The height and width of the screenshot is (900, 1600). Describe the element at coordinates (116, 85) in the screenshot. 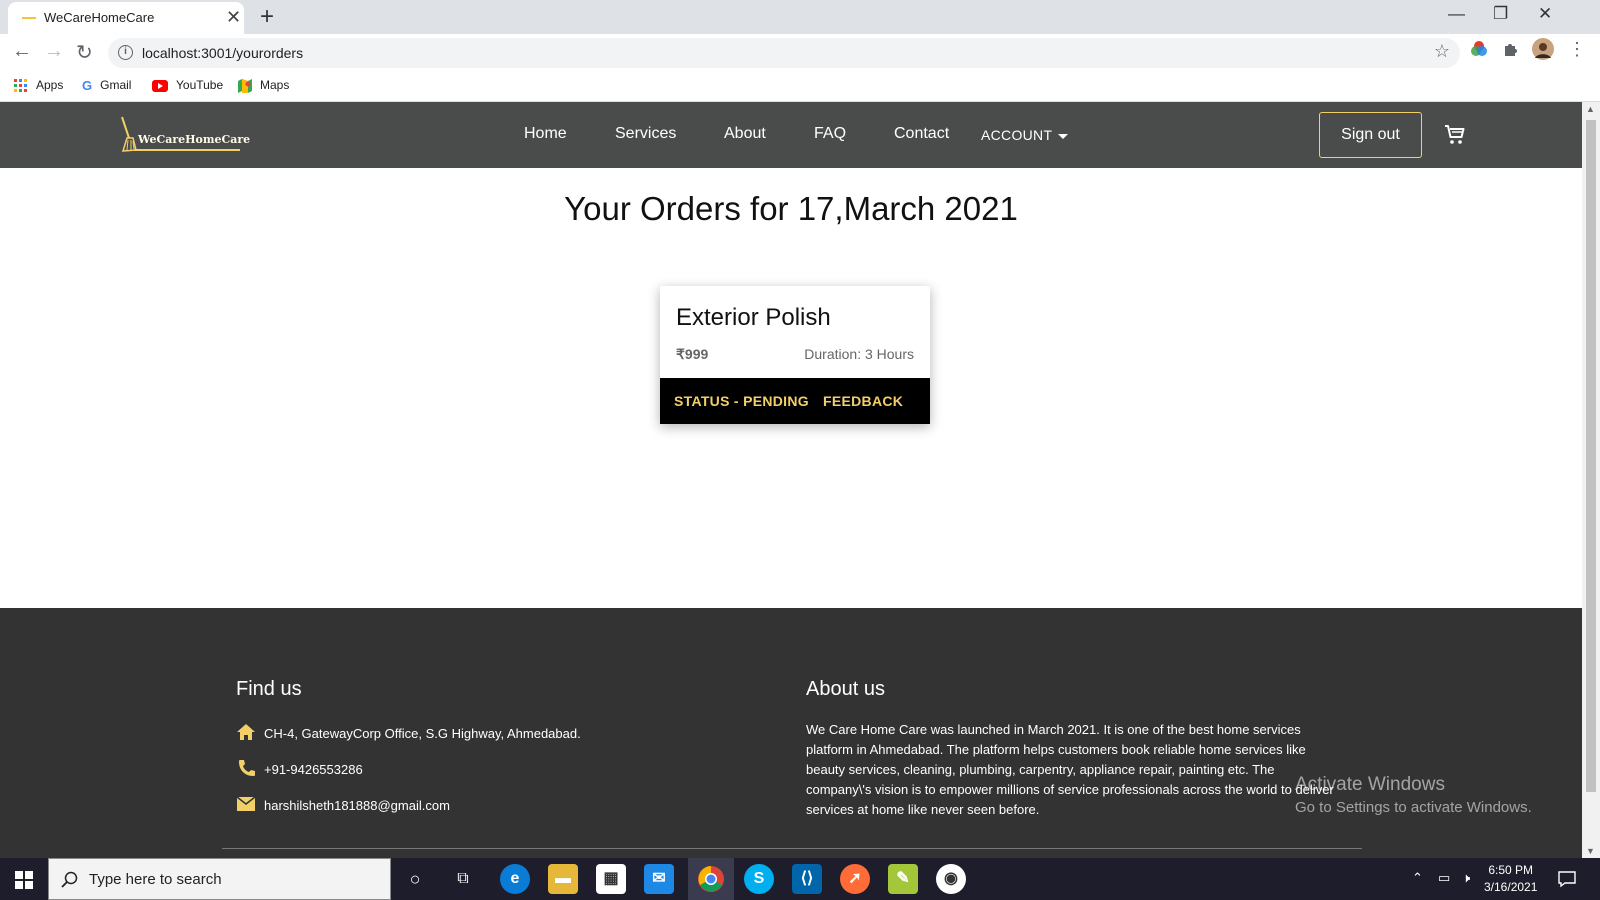

I see `bookmark-label: Gmail` at that location.